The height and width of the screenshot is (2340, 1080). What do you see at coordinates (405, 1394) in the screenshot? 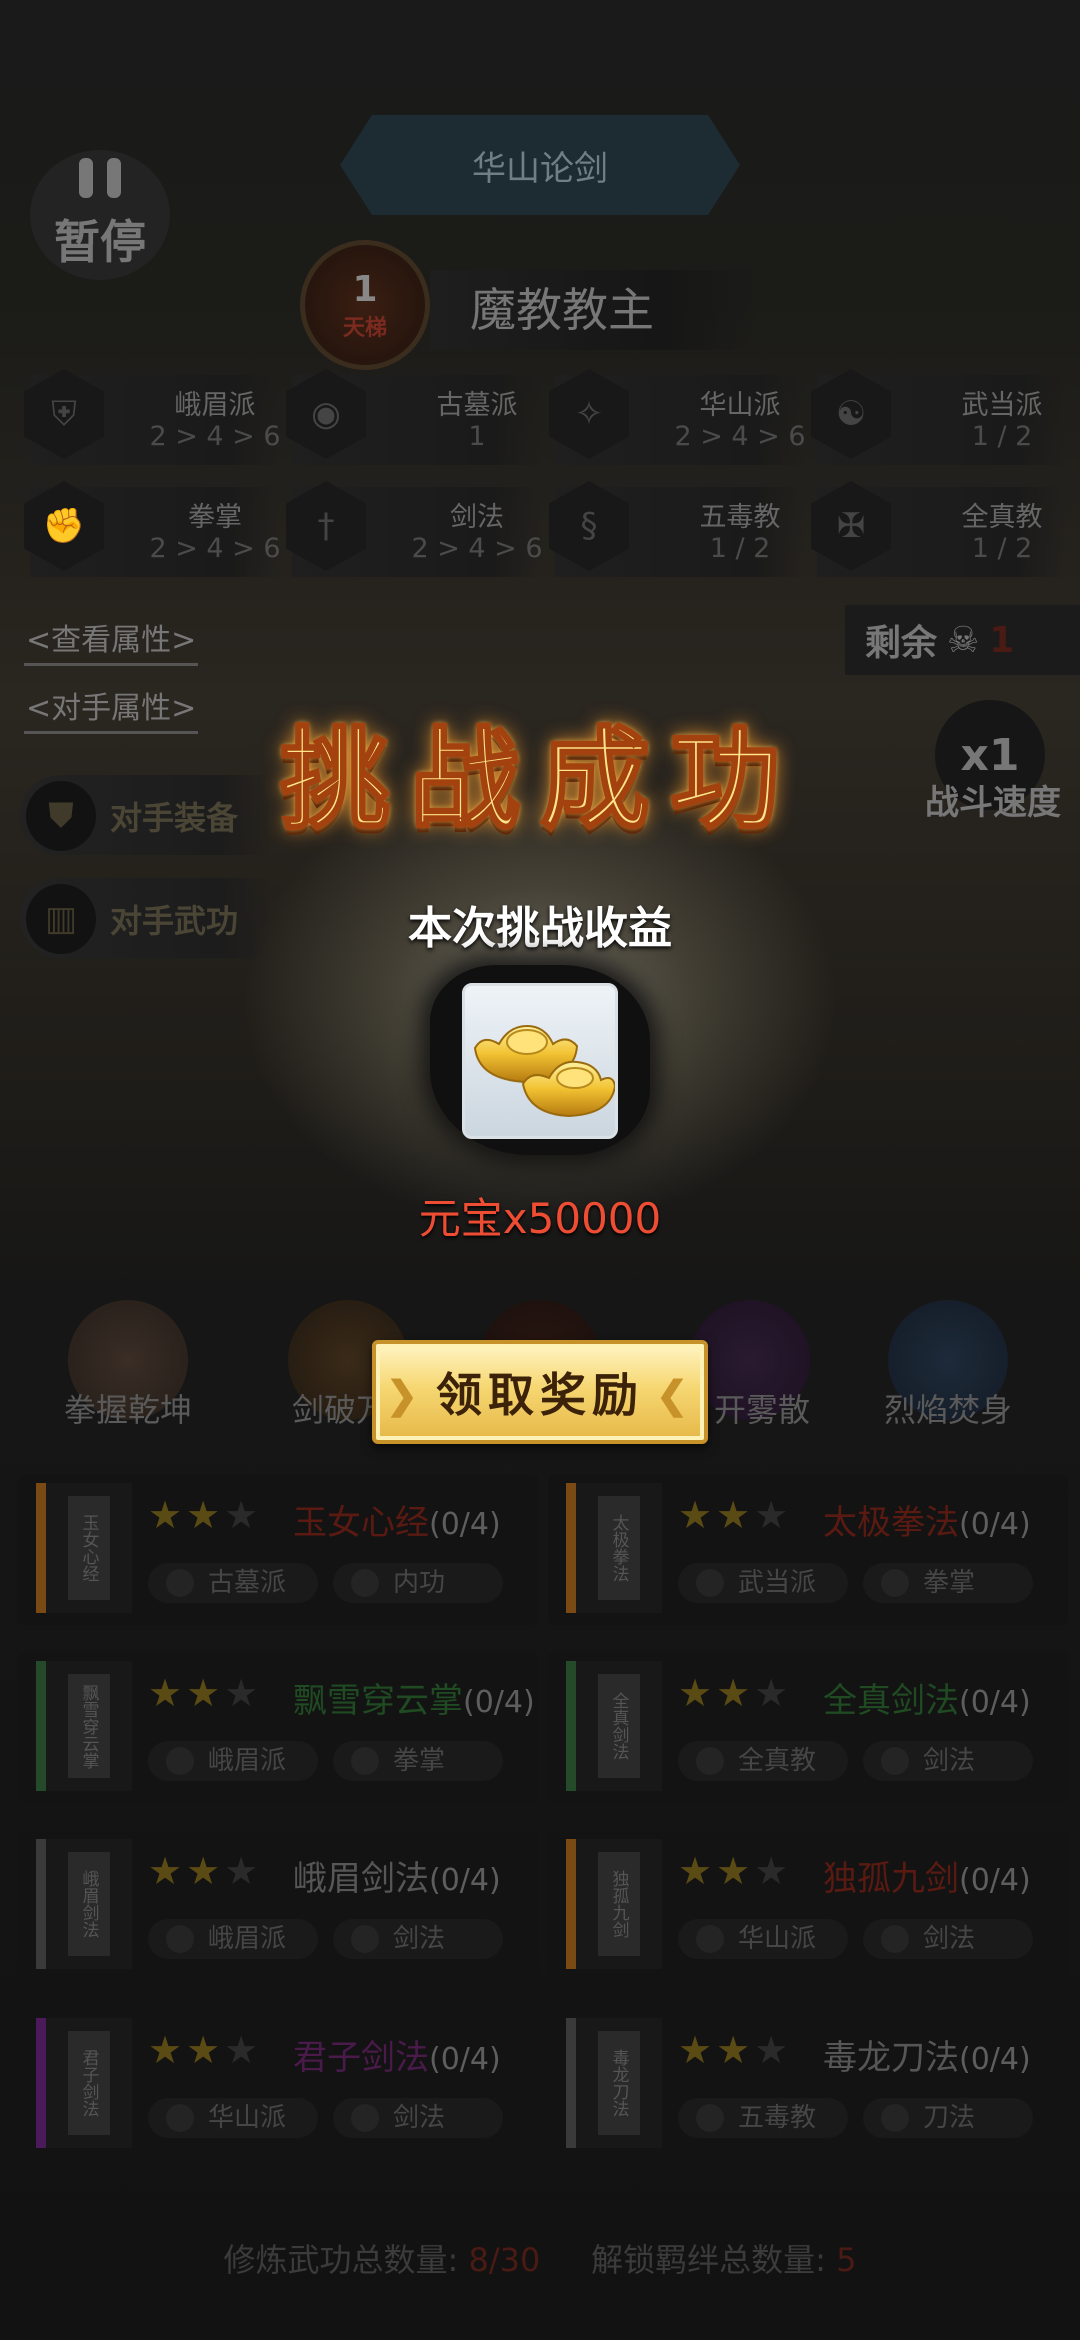
I see `chevron-left-icon: ❯` at bounding box center [405, 1394].